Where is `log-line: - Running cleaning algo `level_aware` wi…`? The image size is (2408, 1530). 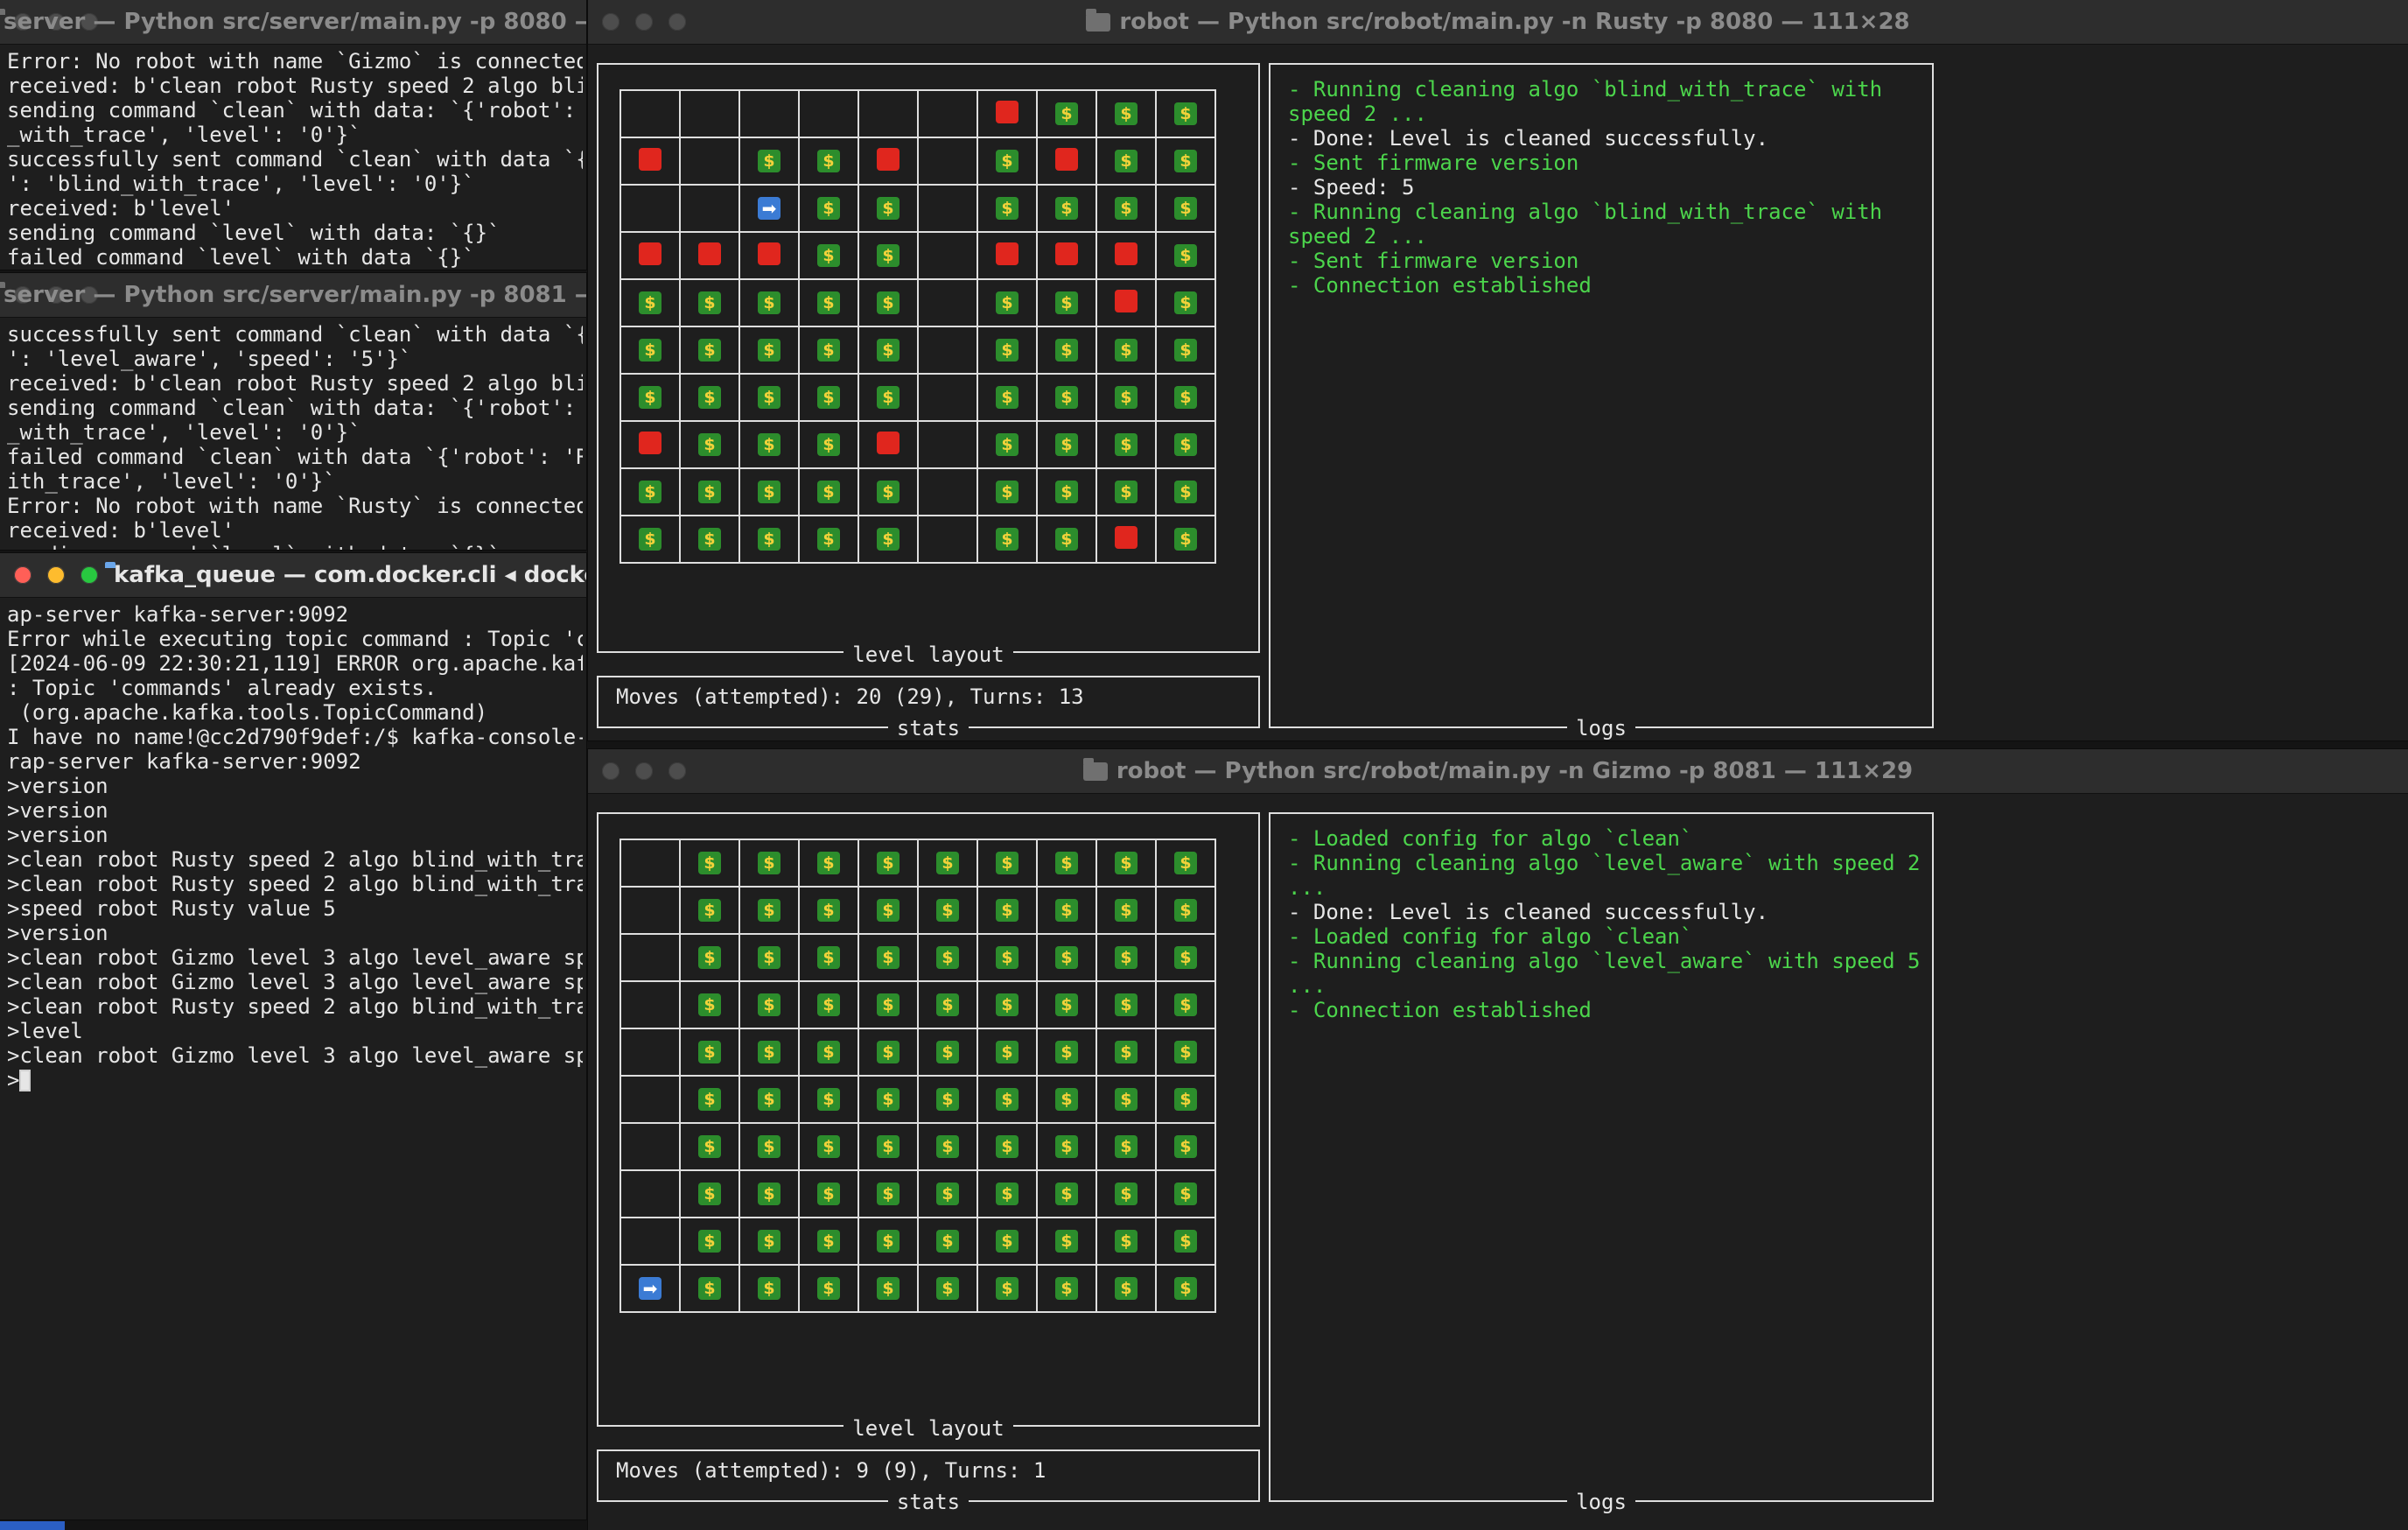 log-line: - Running cleaning algo `level_aware` wi… is located at coordinates (1604, 961).